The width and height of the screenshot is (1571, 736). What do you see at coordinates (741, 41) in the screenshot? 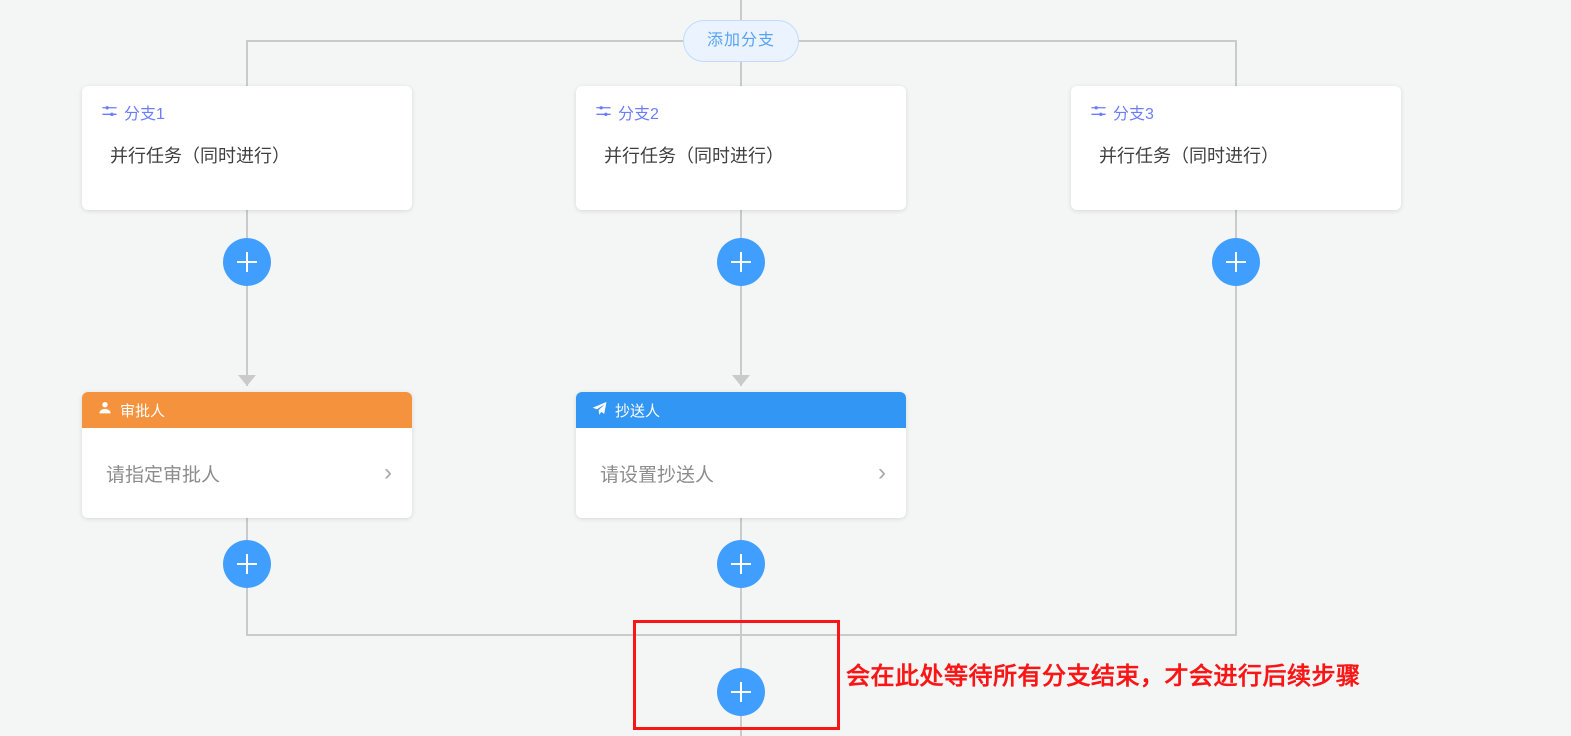
I see `add-branch-button: 添加分支` at bounding box center [741, 41].